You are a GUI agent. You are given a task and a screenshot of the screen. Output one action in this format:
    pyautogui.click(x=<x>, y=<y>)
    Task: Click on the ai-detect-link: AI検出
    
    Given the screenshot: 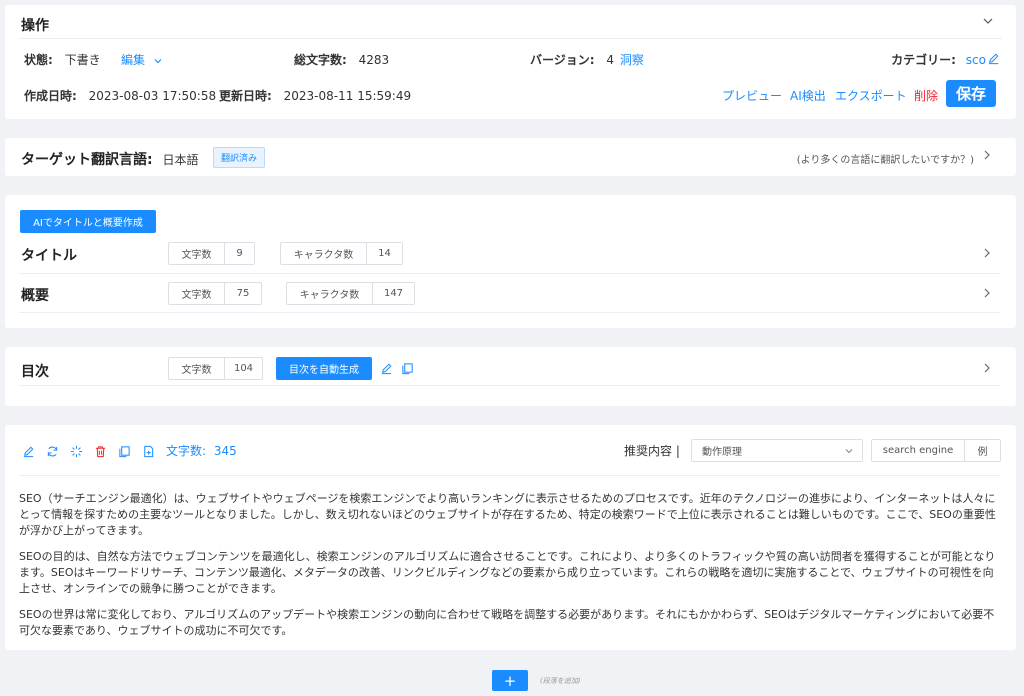 What is the action you would take?
    pyautogui.click(x=808, y=95)
    